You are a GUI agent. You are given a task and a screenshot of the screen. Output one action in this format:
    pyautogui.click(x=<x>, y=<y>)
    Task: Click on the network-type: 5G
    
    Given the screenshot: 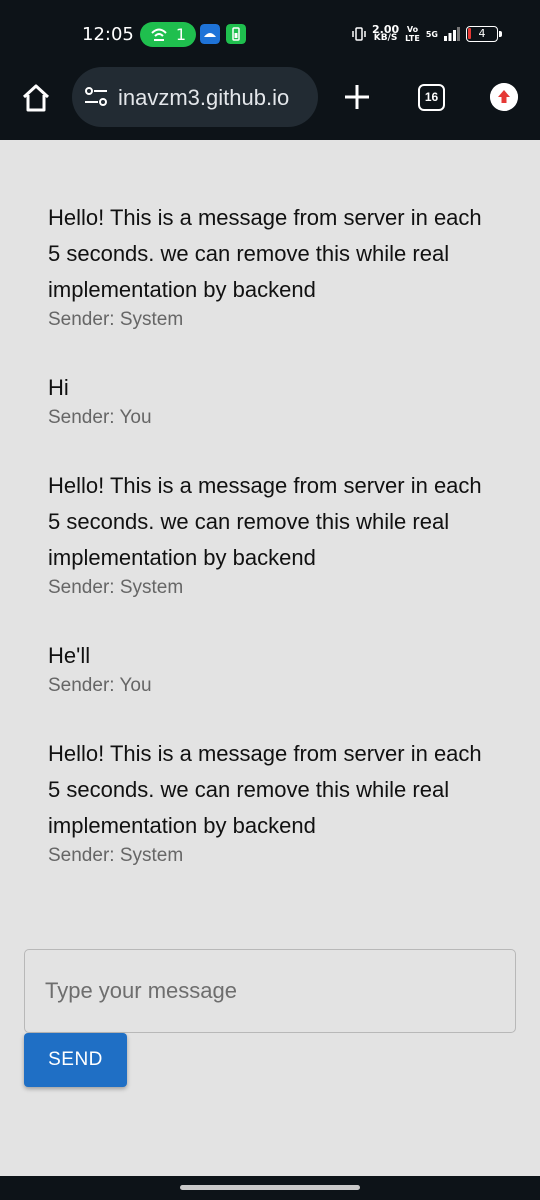 What is the action you would take?
    pyautogui.click(x=431, y=34)
    